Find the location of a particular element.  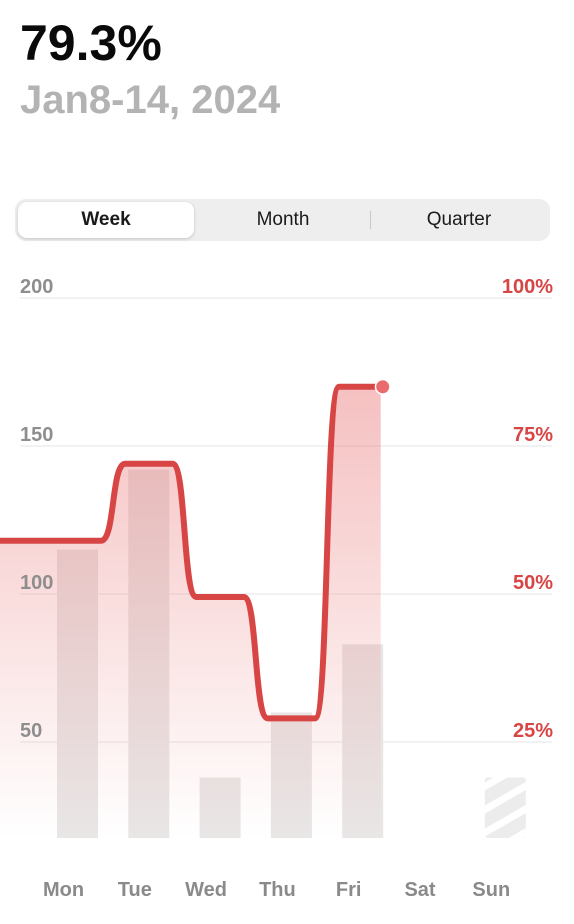

x-tick: Mon is located at coordinates (63, 890).